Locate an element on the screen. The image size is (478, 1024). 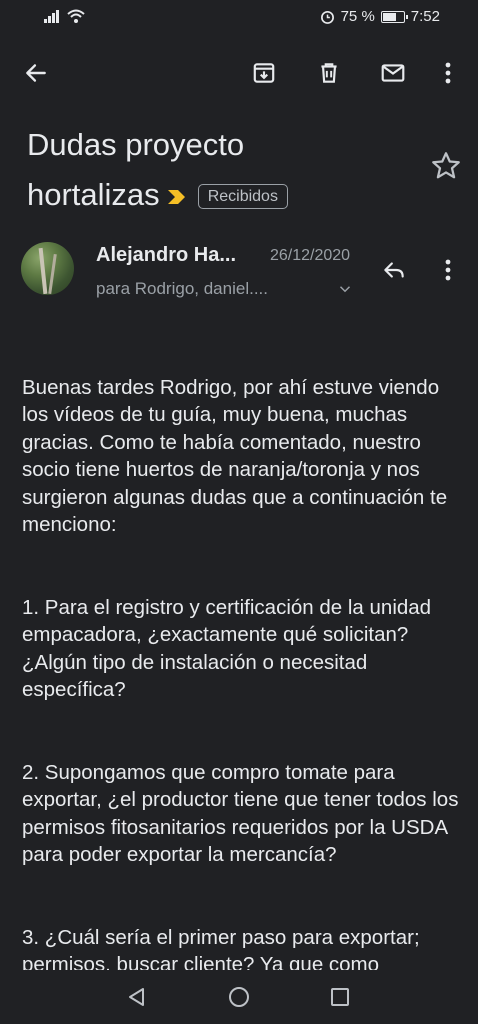
subject-line-2-row: hortalizas Recibidos is located at coordinates (217, 195).